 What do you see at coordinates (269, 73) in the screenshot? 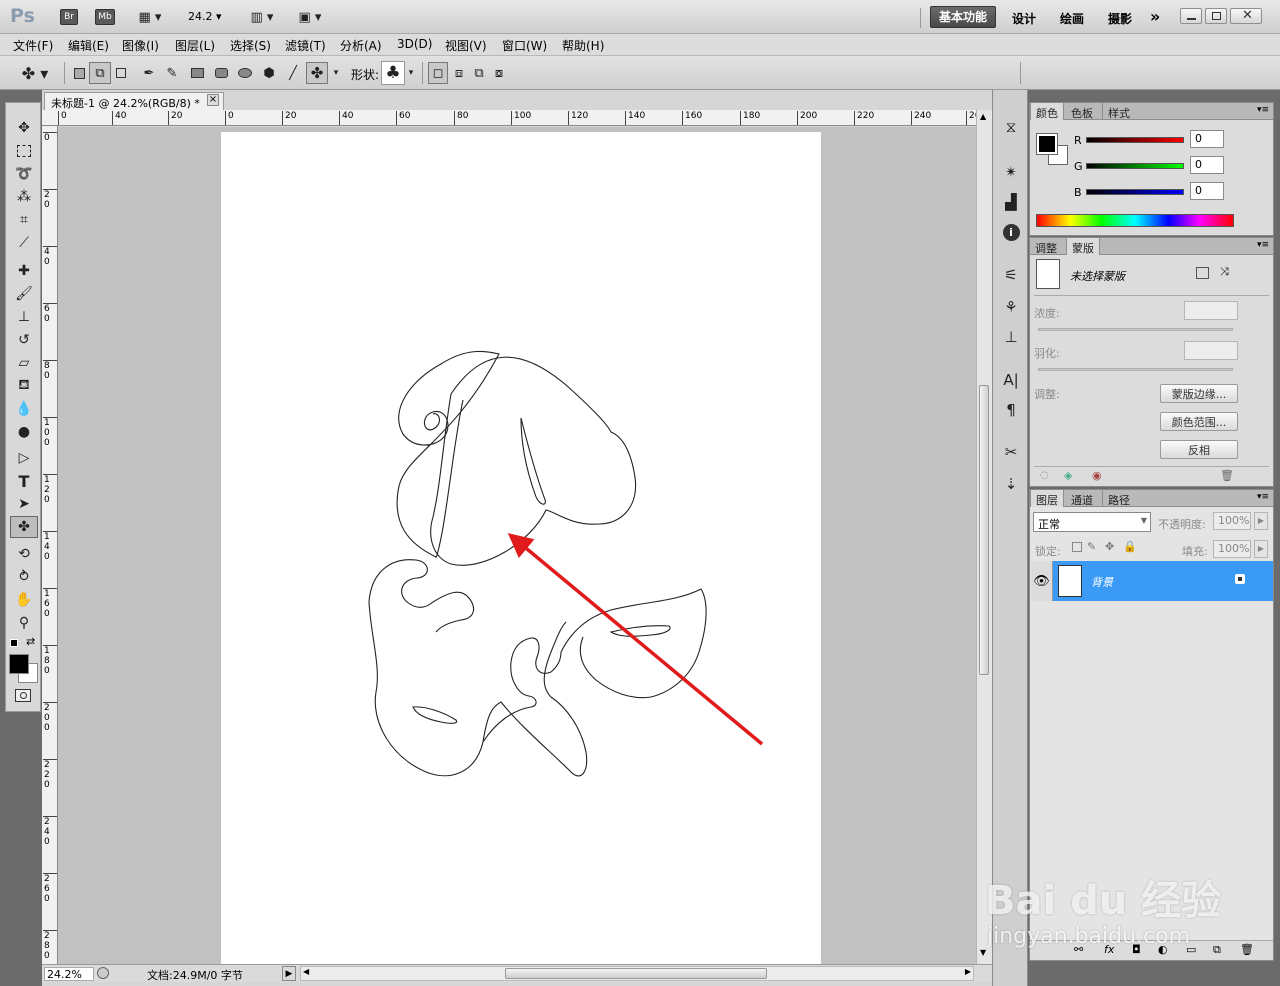
I see `polygon-shape-icon: ⬢` at bounding box center [269, 73].